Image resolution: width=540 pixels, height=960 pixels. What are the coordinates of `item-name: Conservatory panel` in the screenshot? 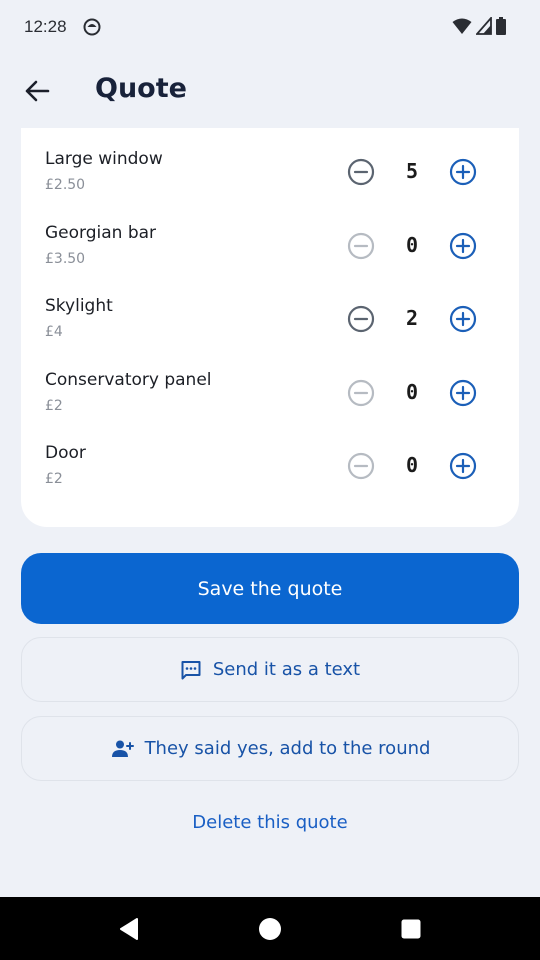 It's located at (128, 380).